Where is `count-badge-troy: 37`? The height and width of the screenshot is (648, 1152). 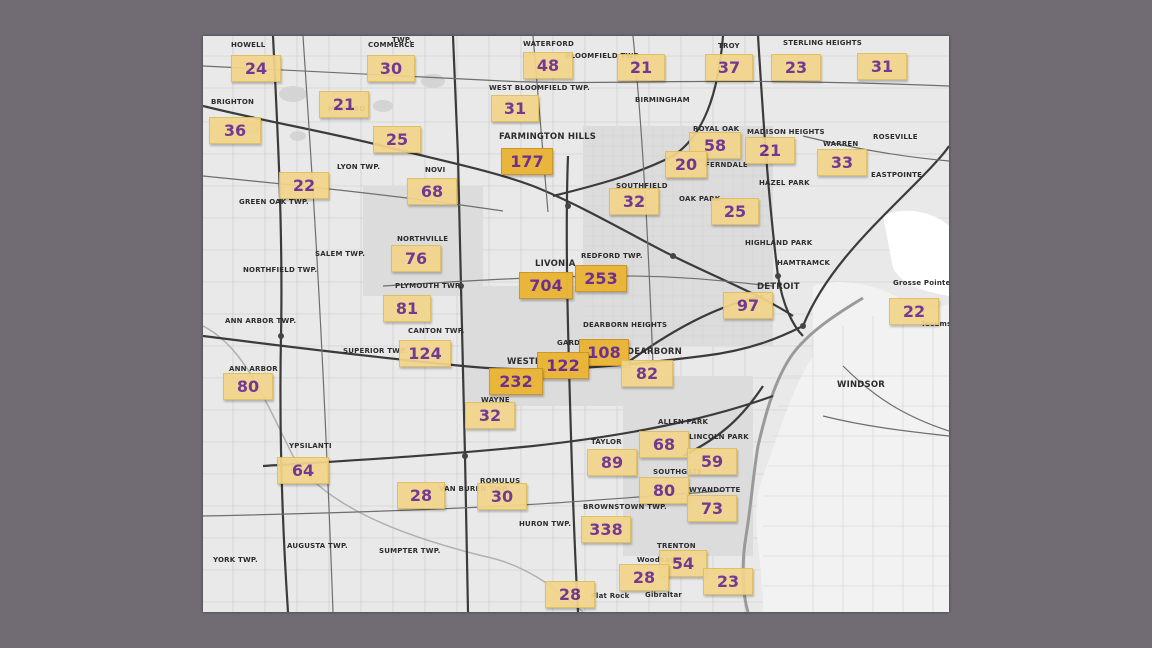 count-badge-troy: 37 is located at coordinates (729, 67).